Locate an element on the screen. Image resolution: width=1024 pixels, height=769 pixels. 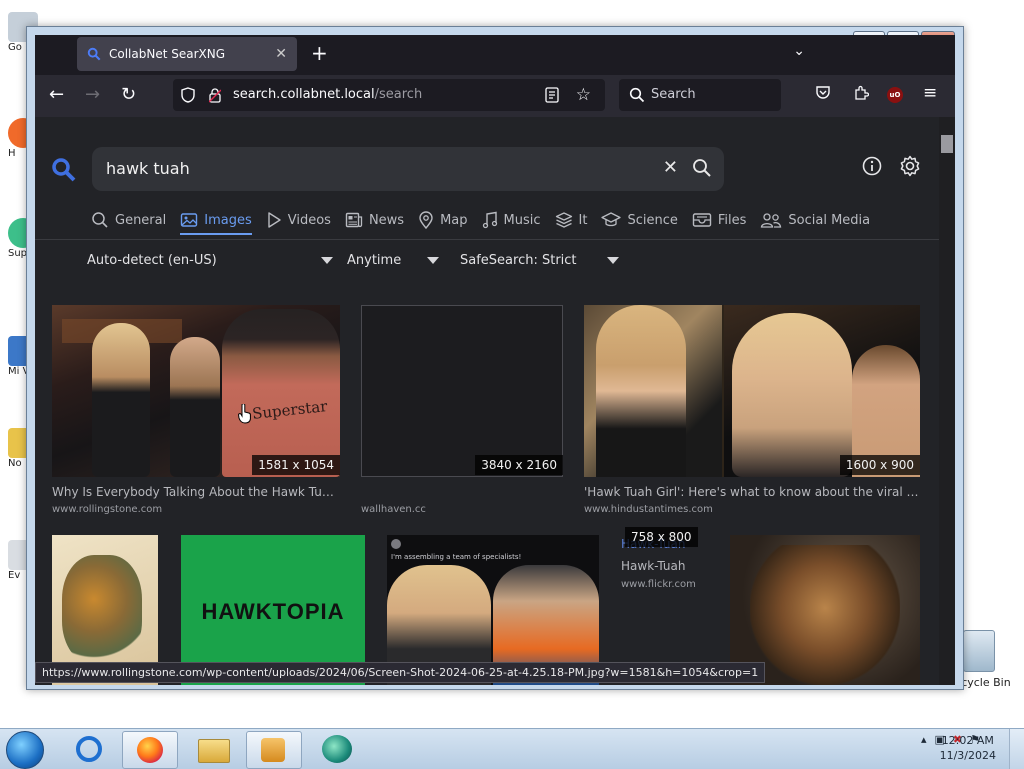
media-player-icon is located at coordinates (273, 750).